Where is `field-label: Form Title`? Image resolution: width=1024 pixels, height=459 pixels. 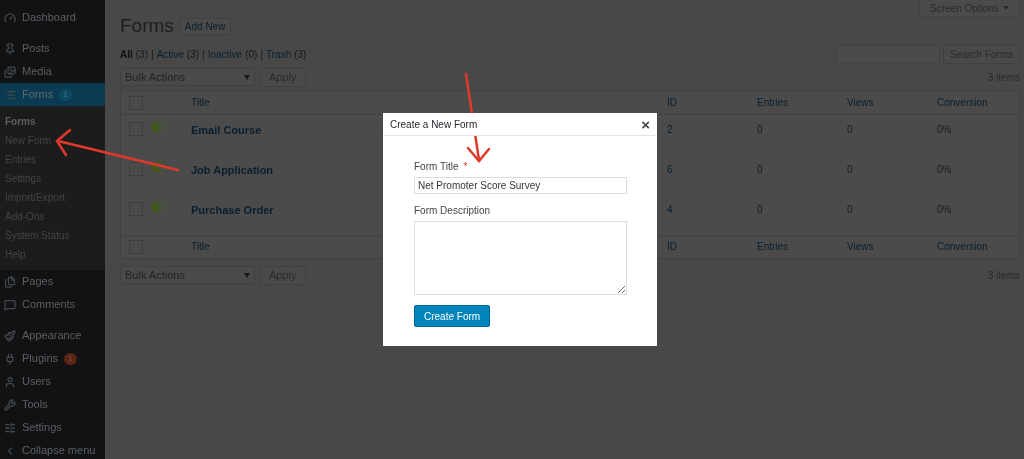 field-label: Form Title is located at coordinates (436, 167).